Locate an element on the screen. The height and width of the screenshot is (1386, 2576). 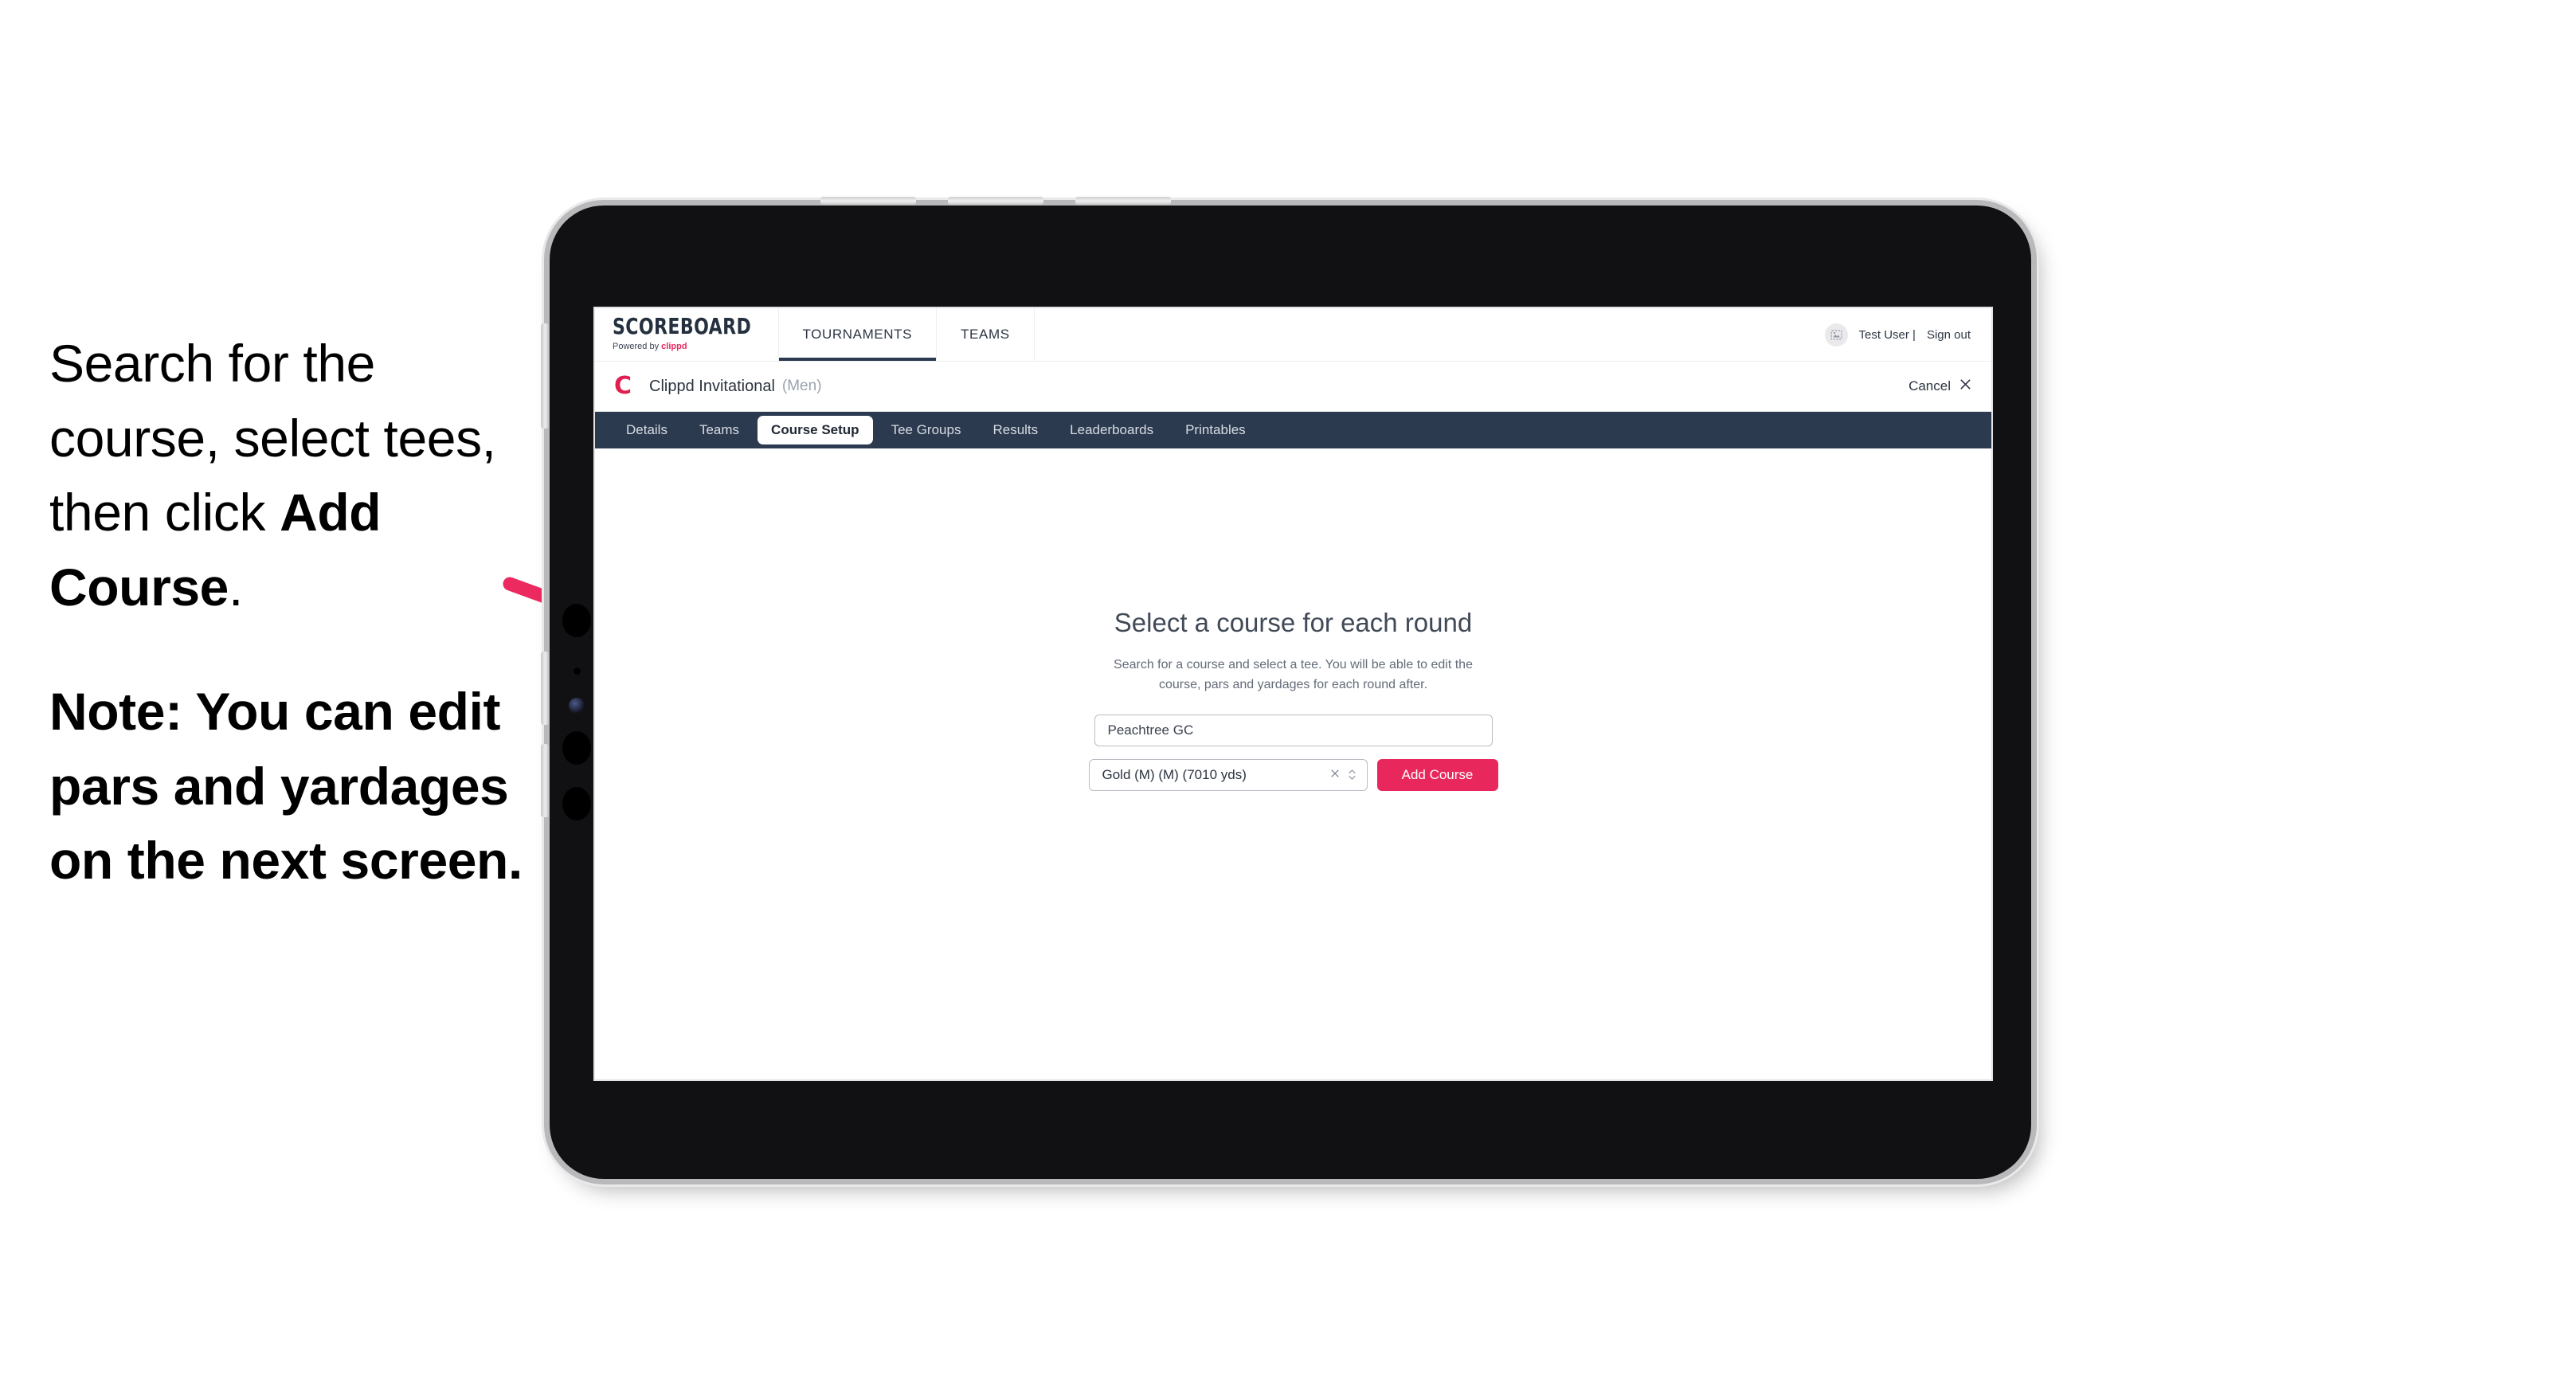
powered-by-prefix: Powered by is located at coordinates (637, 346).